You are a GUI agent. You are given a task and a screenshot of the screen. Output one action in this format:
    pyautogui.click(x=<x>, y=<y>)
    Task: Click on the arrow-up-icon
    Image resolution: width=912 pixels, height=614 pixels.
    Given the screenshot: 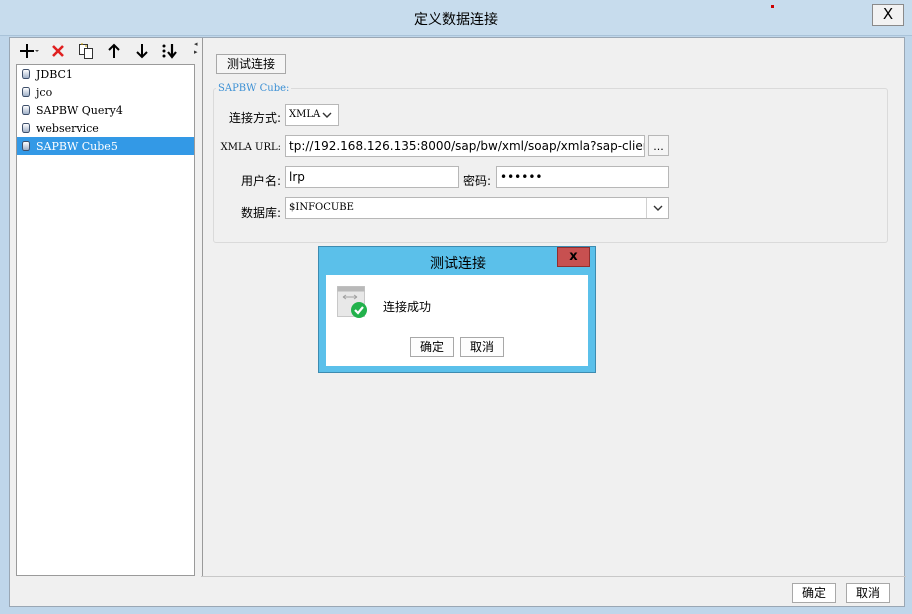 What is the action you would take?
    pyautogui.click(x=114, y=51)
    